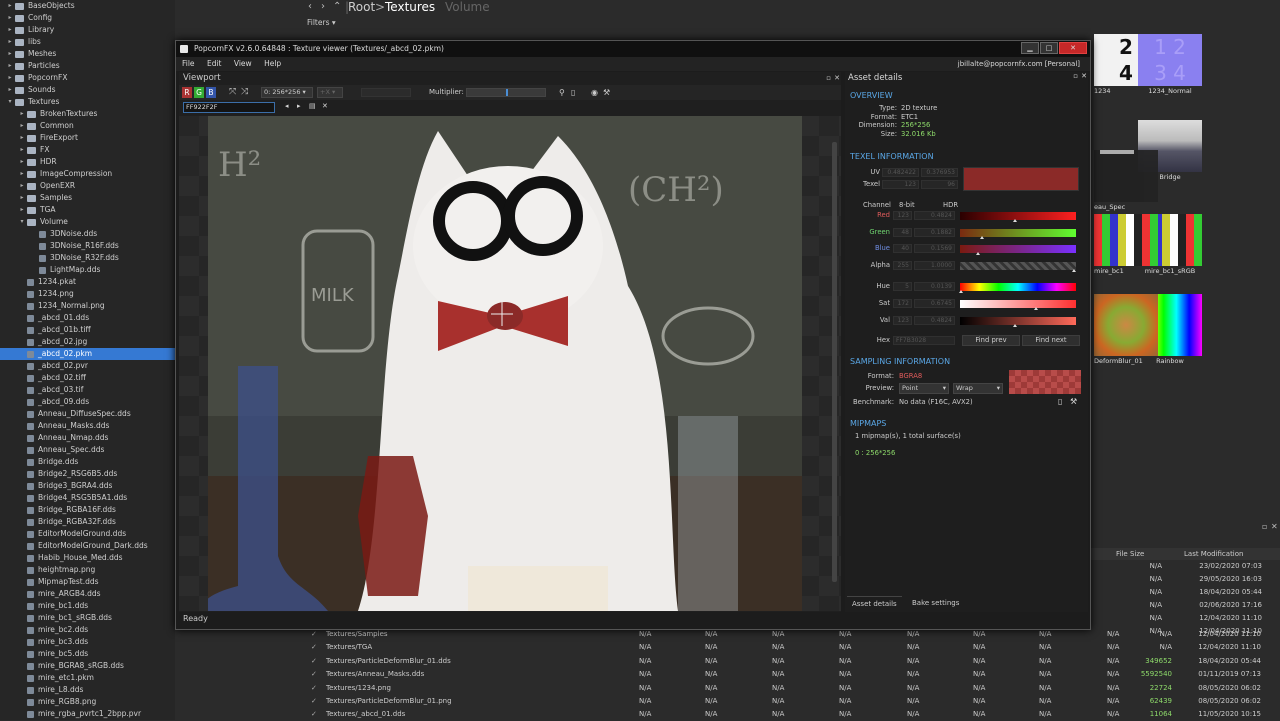 The height and width of the screenshot is (721, 1280). Describe the element at coordinates (467, 7) in the screenshot. I see `breadcrumb-volume: Volume` at that location.